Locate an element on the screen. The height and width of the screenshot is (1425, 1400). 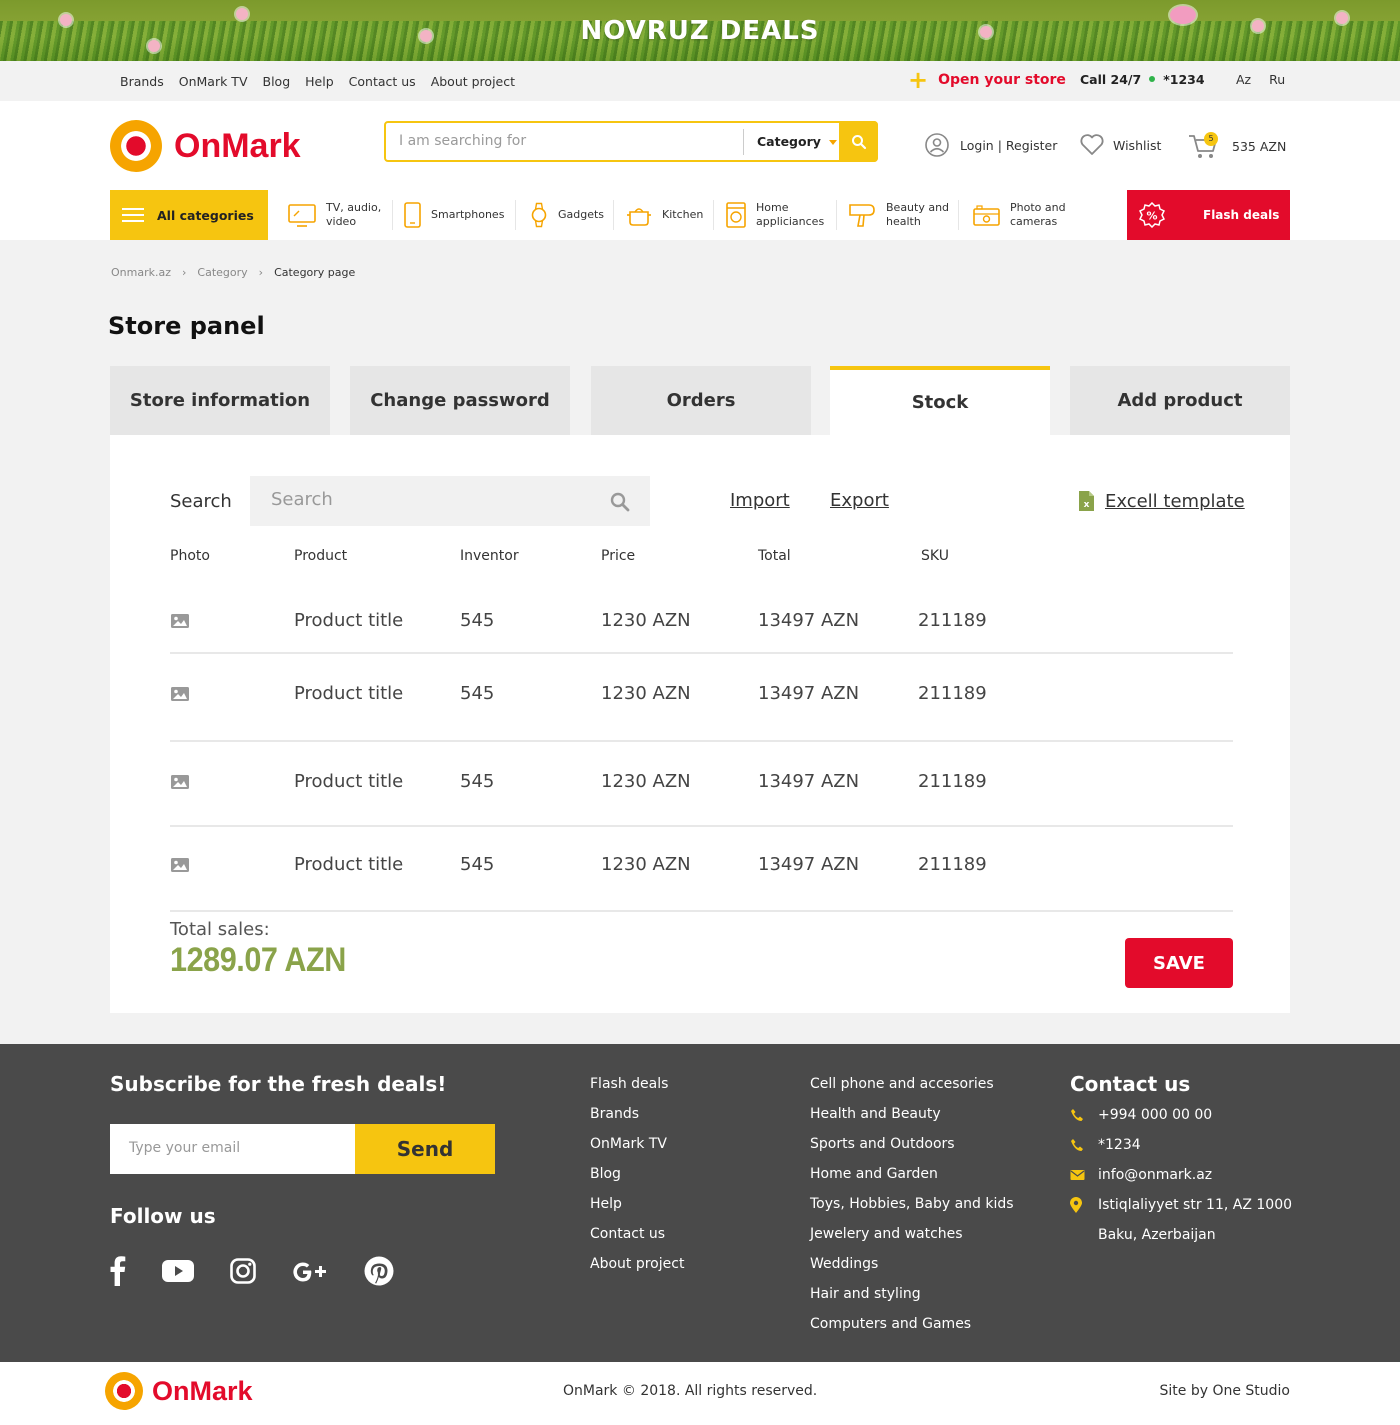
toplink-about: About project is located at coordinates (473, 81).